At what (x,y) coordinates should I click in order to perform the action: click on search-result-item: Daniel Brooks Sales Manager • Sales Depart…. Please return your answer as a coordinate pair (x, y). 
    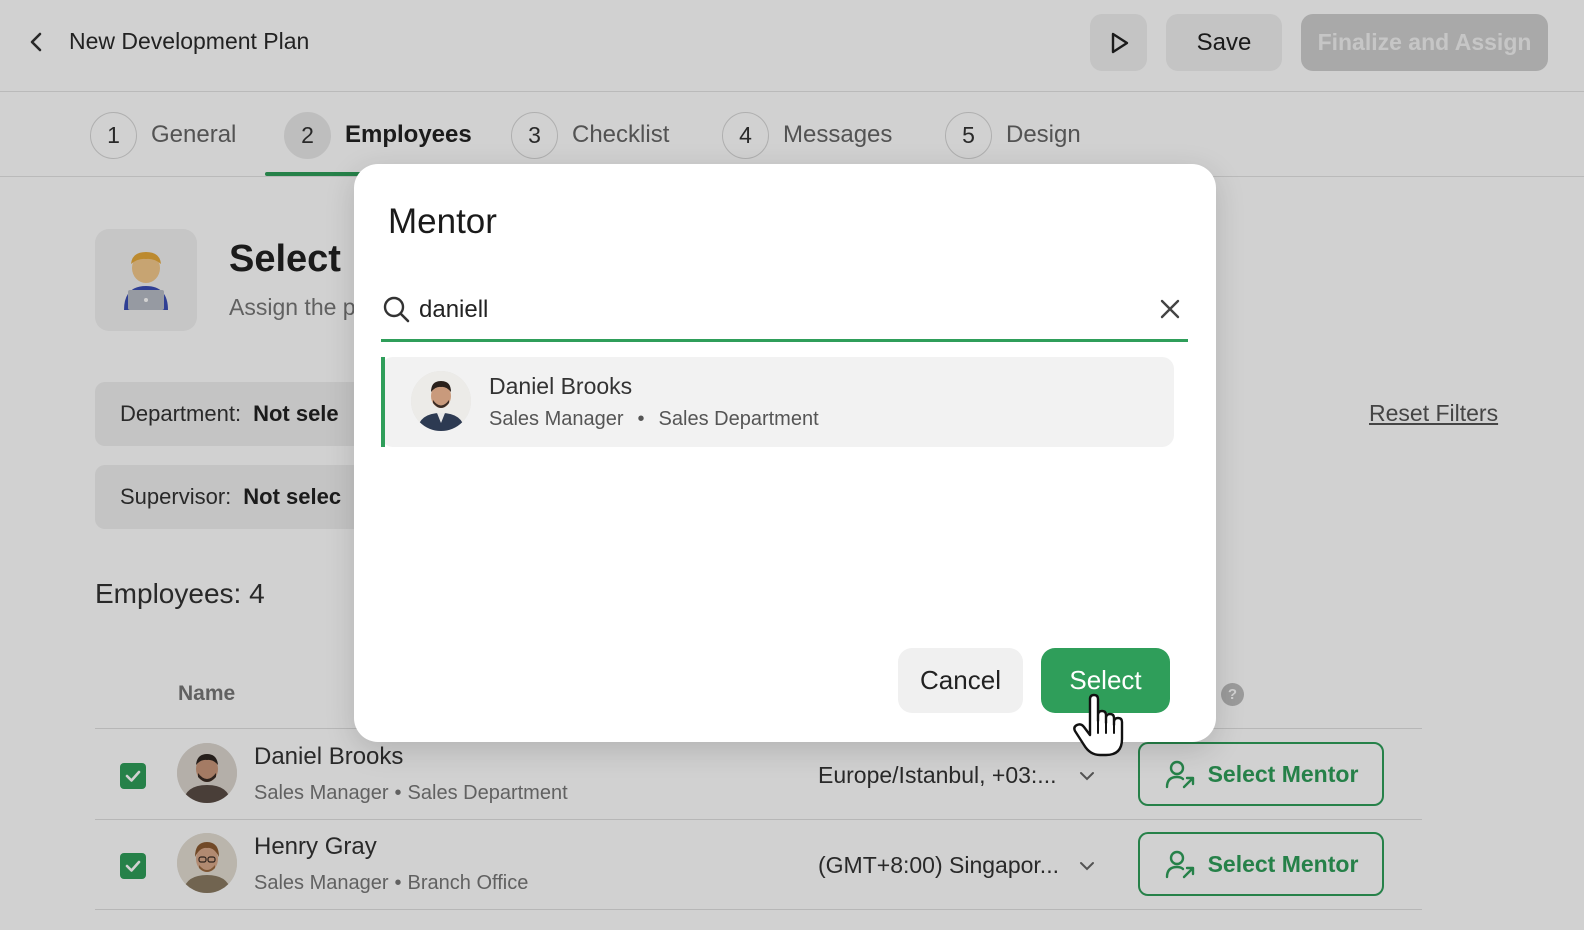
    Looking at the image, I should click on (777, 402).